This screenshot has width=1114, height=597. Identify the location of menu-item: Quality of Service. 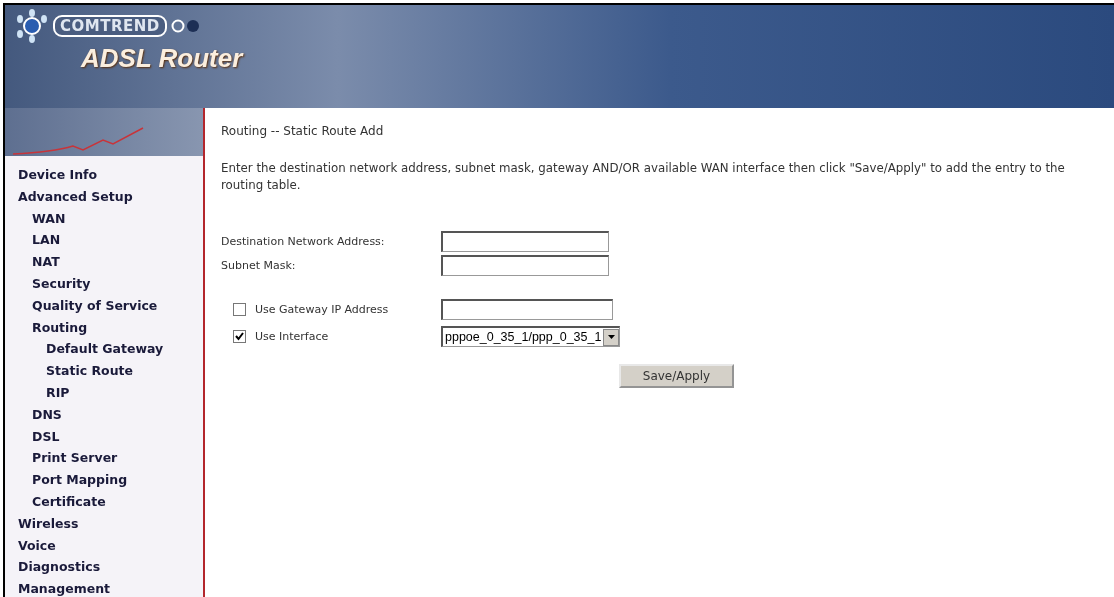
(104, 305).